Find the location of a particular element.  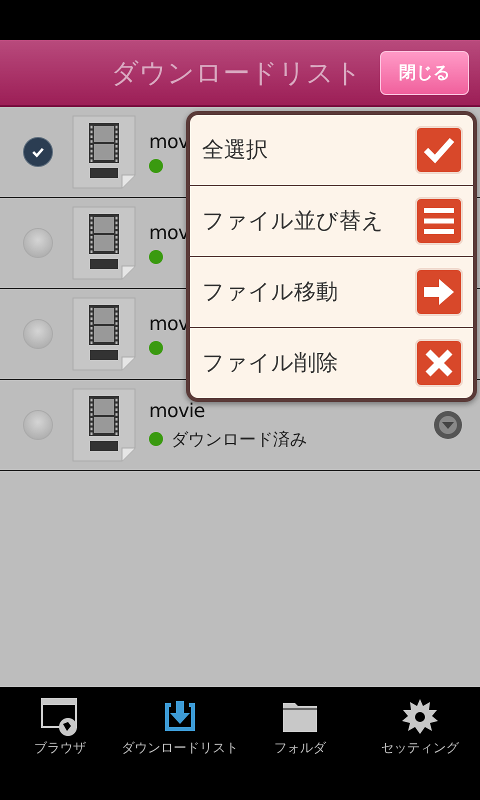

menu-item: ファイル並び替え is located at coordinates (331, 221).